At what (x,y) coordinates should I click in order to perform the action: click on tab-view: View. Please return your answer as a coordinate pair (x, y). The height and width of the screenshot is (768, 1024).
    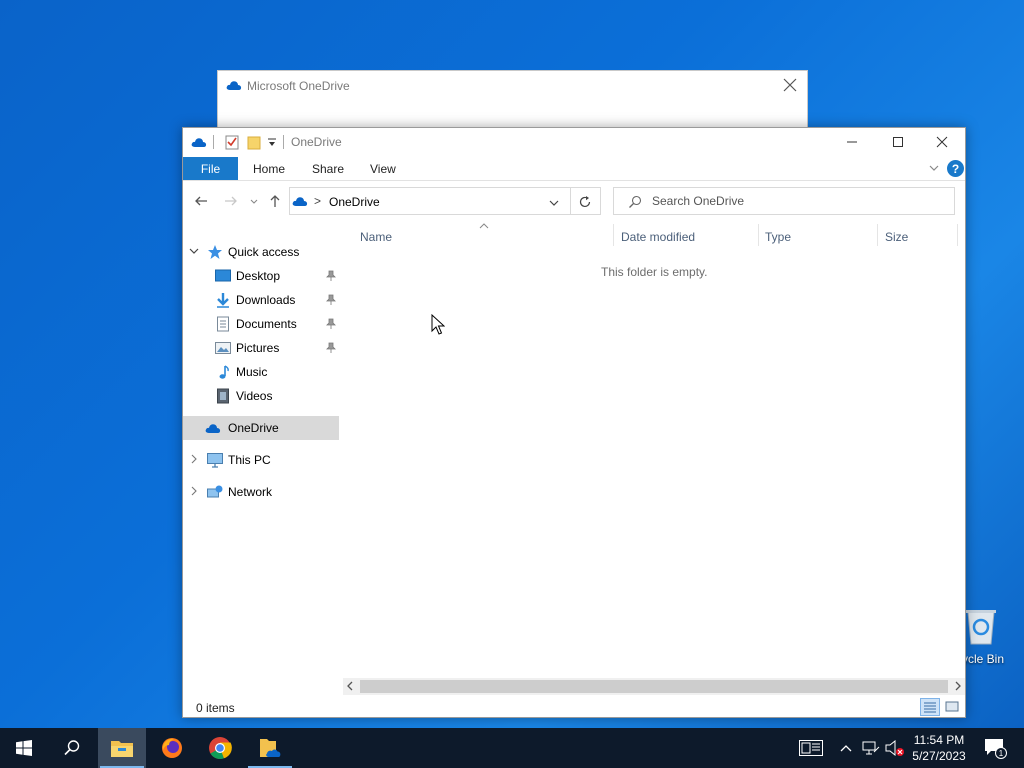
    Looking at the image, I should click on (383, 169).